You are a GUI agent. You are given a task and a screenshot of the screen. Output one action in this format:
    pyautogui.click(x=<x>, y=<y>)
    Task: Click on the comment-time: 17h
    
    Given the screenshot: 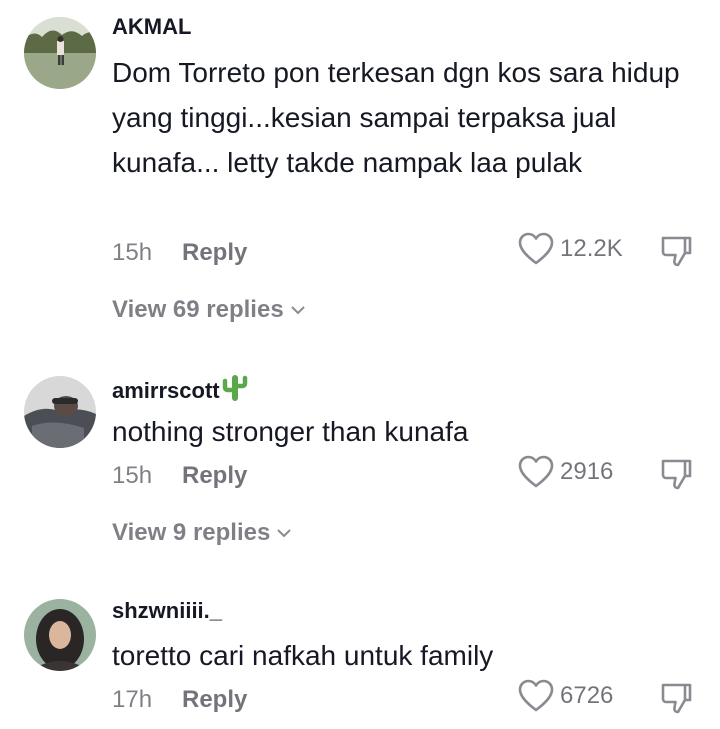 What is the action you would take?
    pyautogui.click(x=132, y=699)
    